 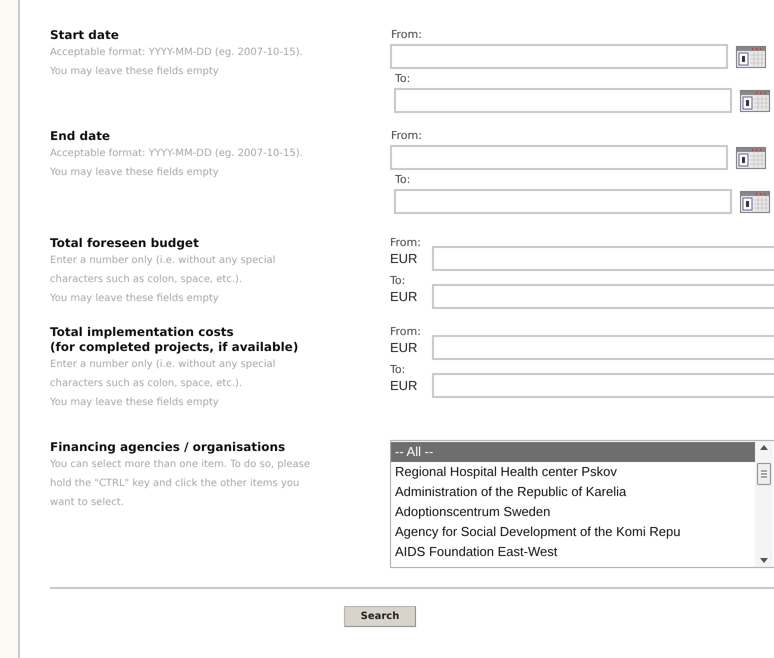 What do you see at coordinates (573, 492) in the screenshot?
I see `list-option: Administration of the Republic of Karelia` at bounding box center [573, 492].